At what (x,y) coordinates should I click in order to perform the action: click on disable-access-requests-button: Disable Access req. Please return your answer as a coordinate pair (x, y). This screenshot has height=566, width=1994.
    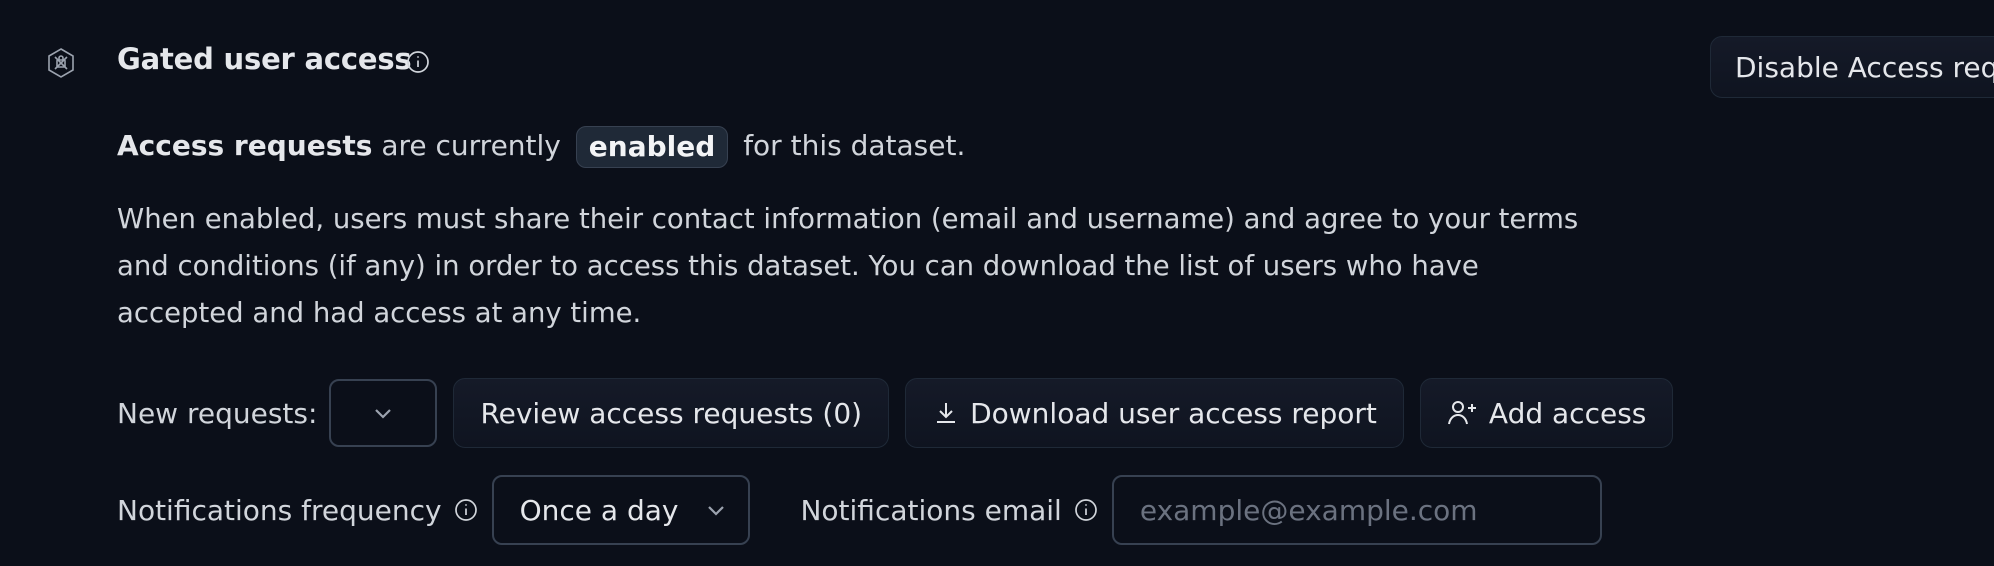
    Looking at the image, I should click on (1852, 67).